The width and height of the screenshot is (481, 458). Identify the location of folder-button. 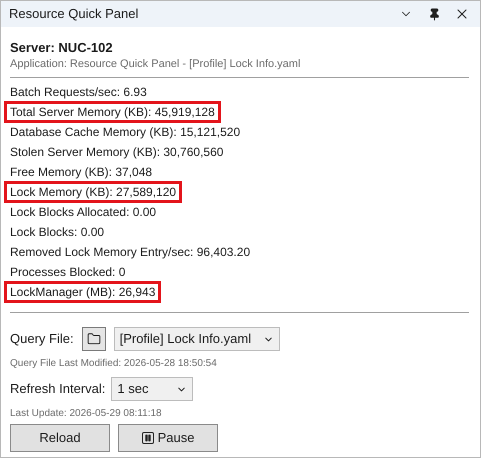
(94, 339).